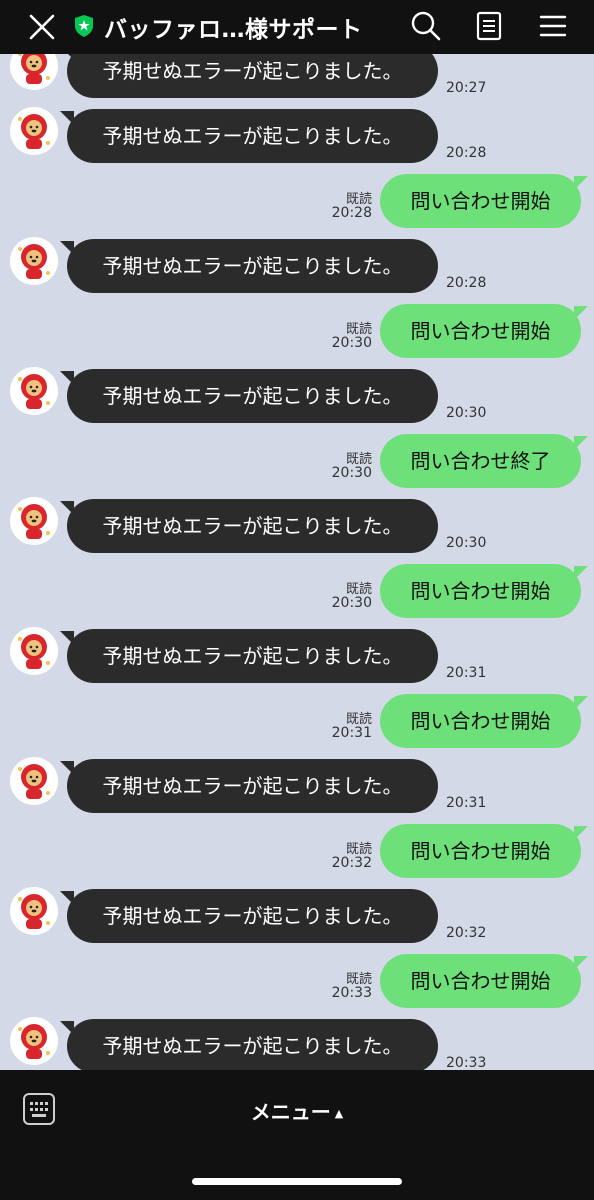  I want to click on close-icon, so click(42, 27).